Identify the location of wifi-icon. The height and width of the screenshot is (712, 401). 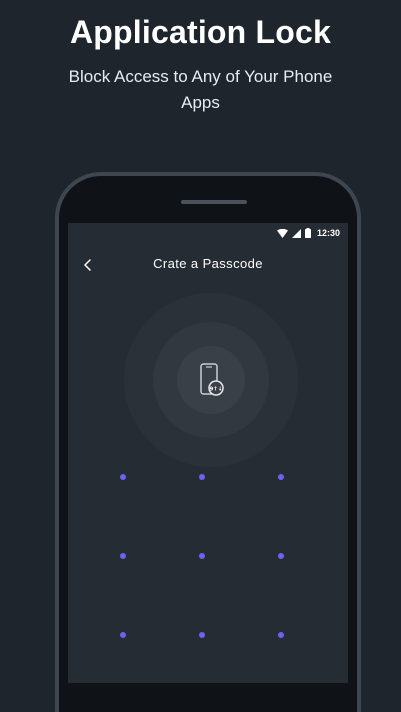
(282, 233).